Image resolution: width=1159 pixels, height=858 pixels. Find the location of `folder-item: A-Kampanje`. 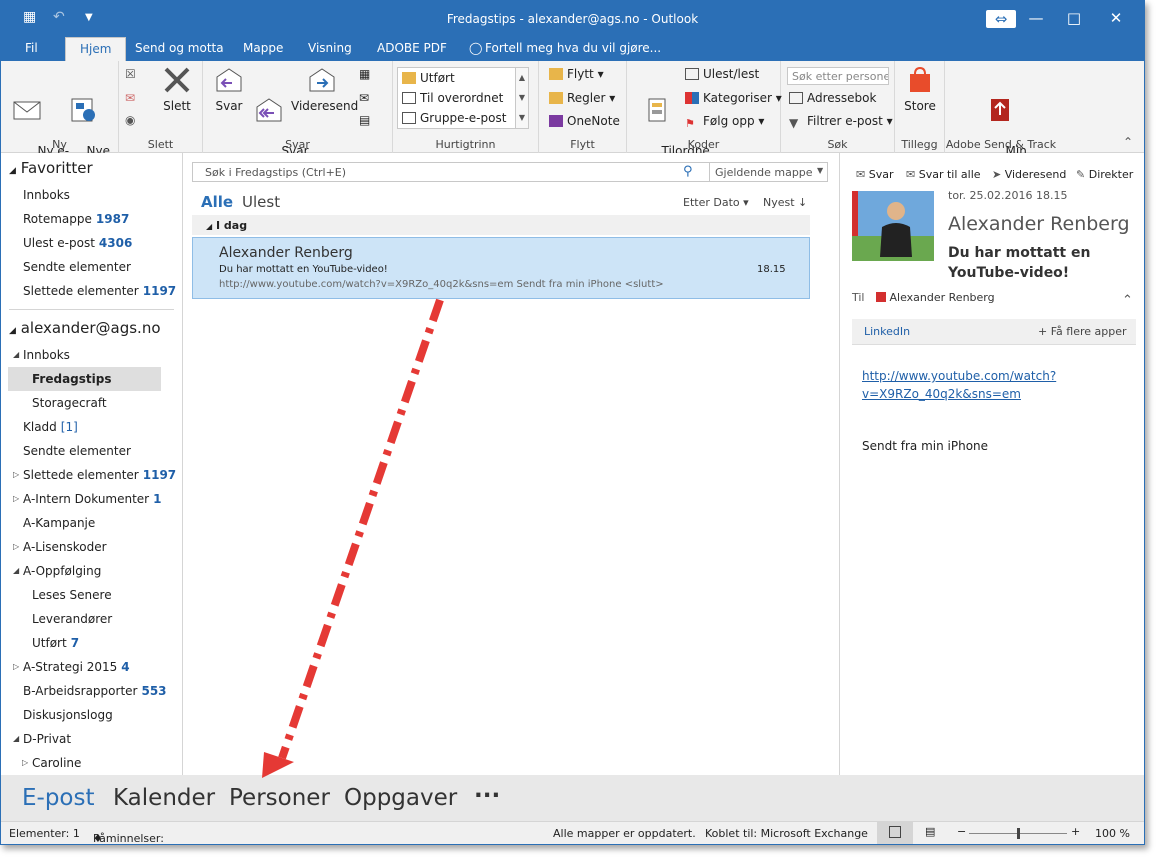

folder-item: A-Kampanje is located at coordinates (91, 523).